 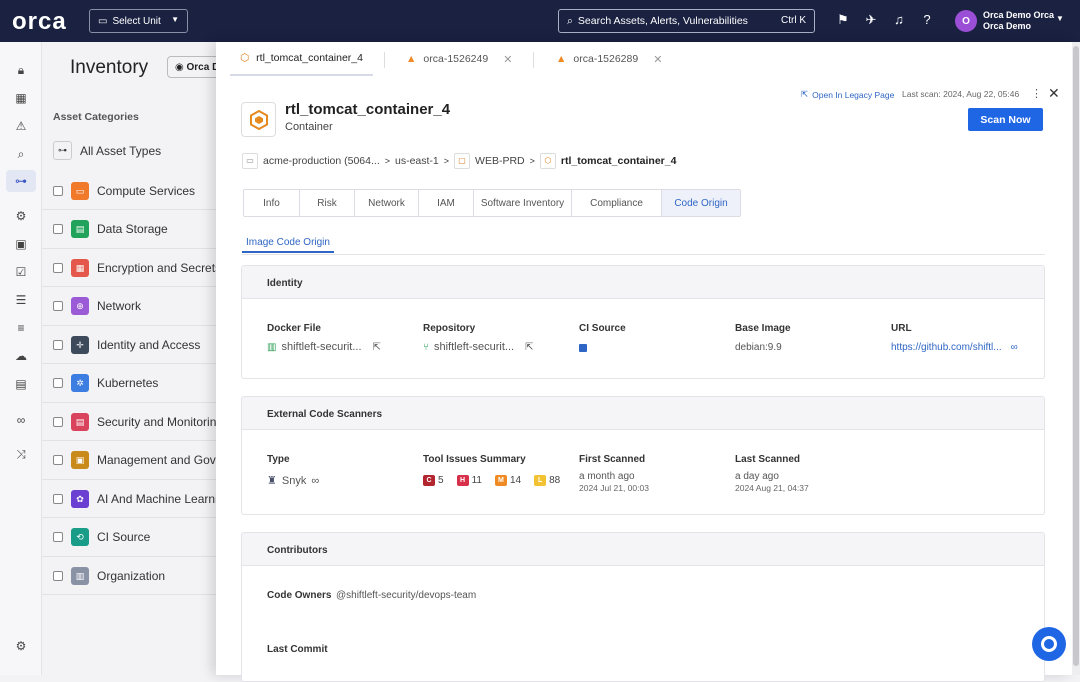 I want to click on database-icon: ≡, so click(x=21, y=328).